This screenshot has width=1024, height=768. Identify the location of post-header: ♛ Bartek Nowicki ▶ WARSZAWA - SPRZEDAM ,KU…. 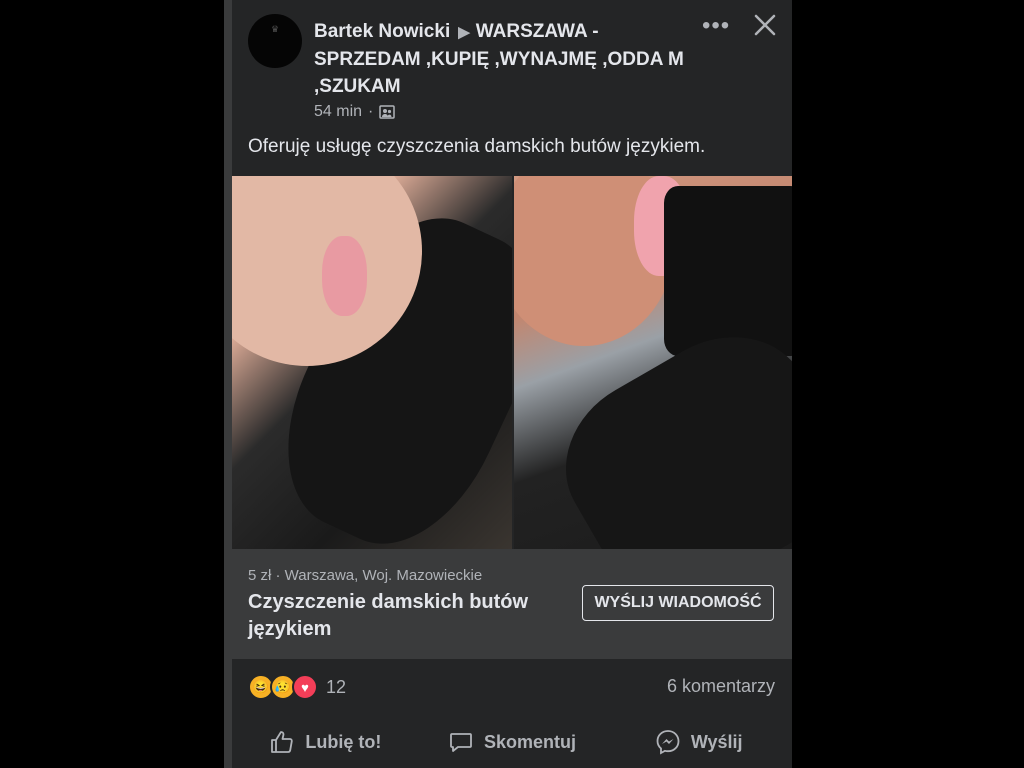
(512, 65).